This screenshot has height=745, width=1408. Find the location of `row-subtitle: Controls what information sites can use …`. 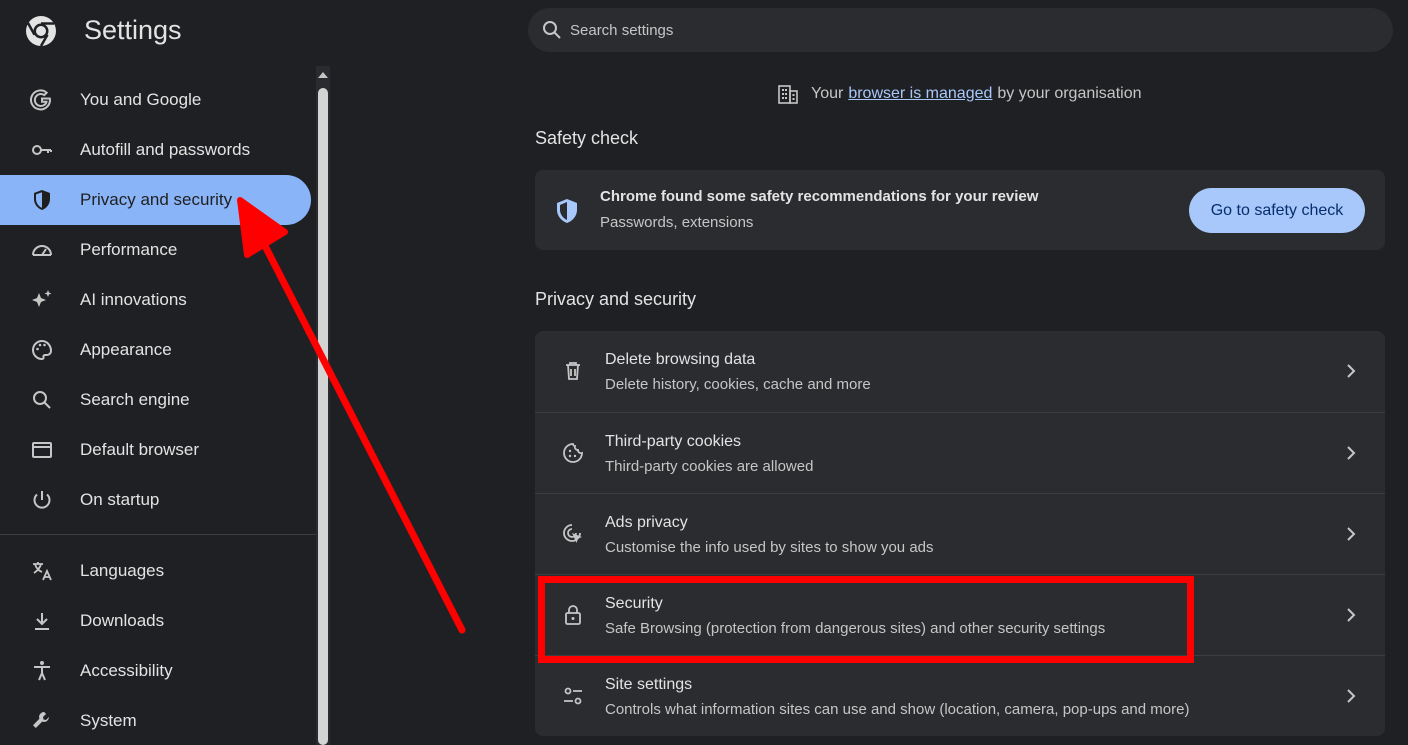

row-subtitle: Controls what information sites can use … is located at coordinates (897, 709).